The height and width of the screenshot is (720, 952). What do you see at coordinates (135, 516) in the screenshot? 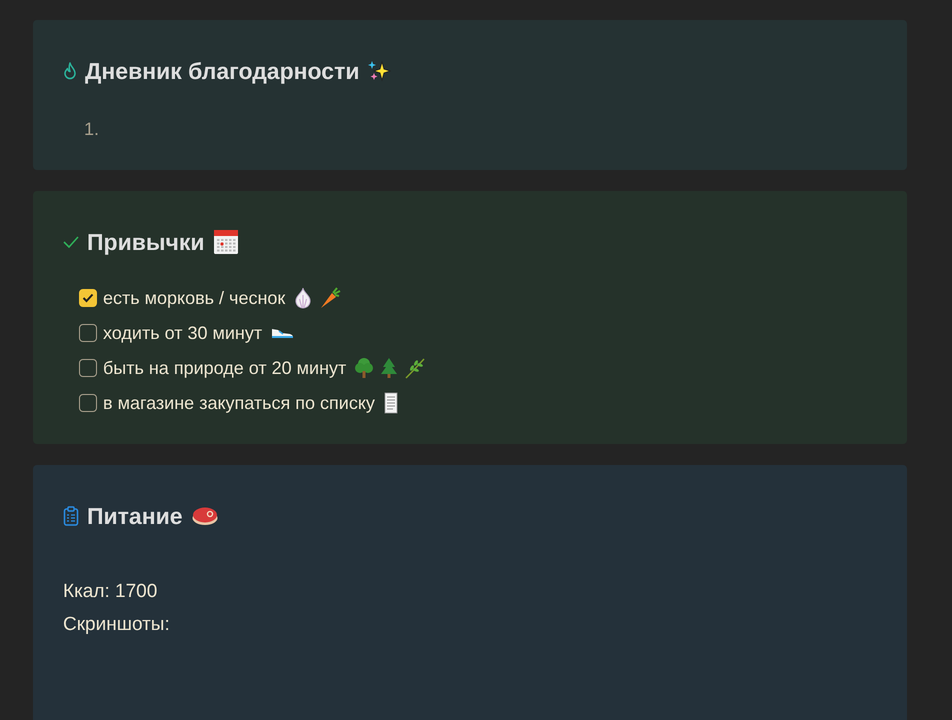
I see `section-title: Питание` at bounding box center [135, 516].